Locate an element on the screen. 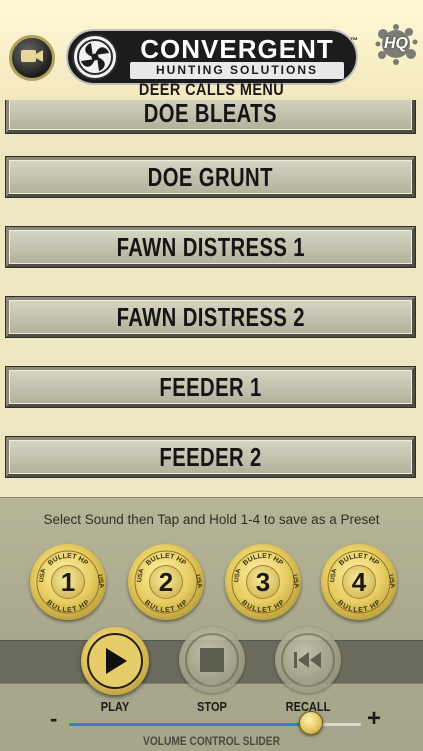  camera-button is located at coordinates (32, 58).